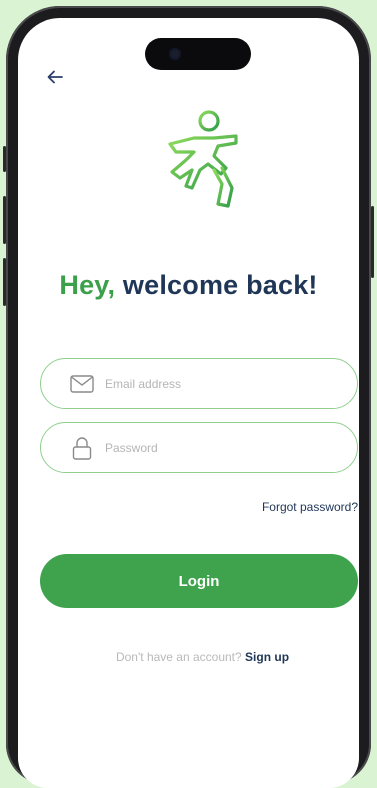 The width and height of the screenshot is (377, 788). I want to click on password-field, so click(199, 447).